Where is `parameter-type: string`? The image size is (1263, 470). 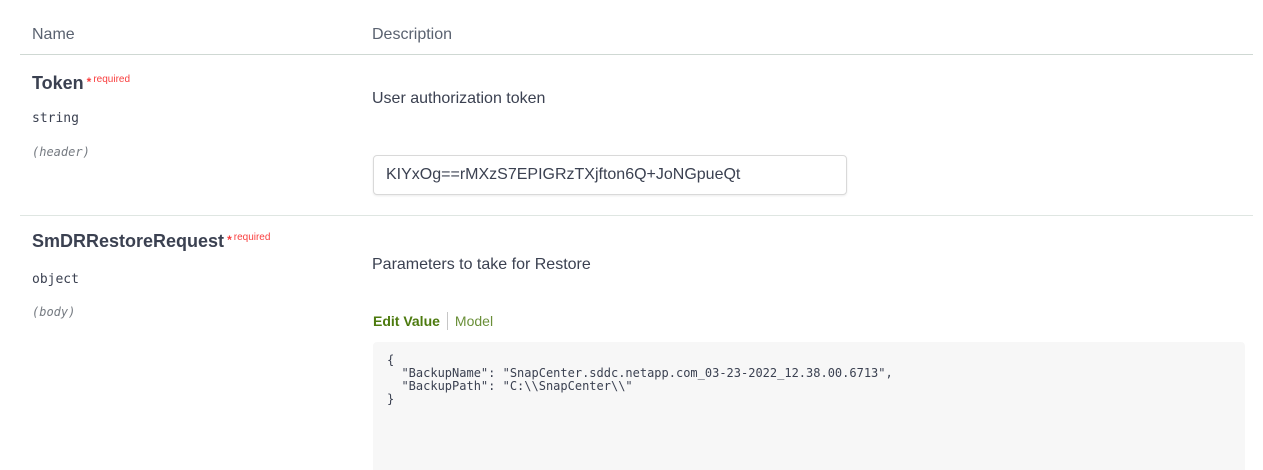
parameter-type: string is located at coordinates (55, 118).